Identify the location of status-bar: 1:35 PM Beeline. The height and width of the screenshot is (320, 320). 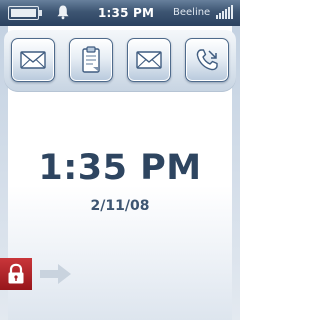
(120, 13).